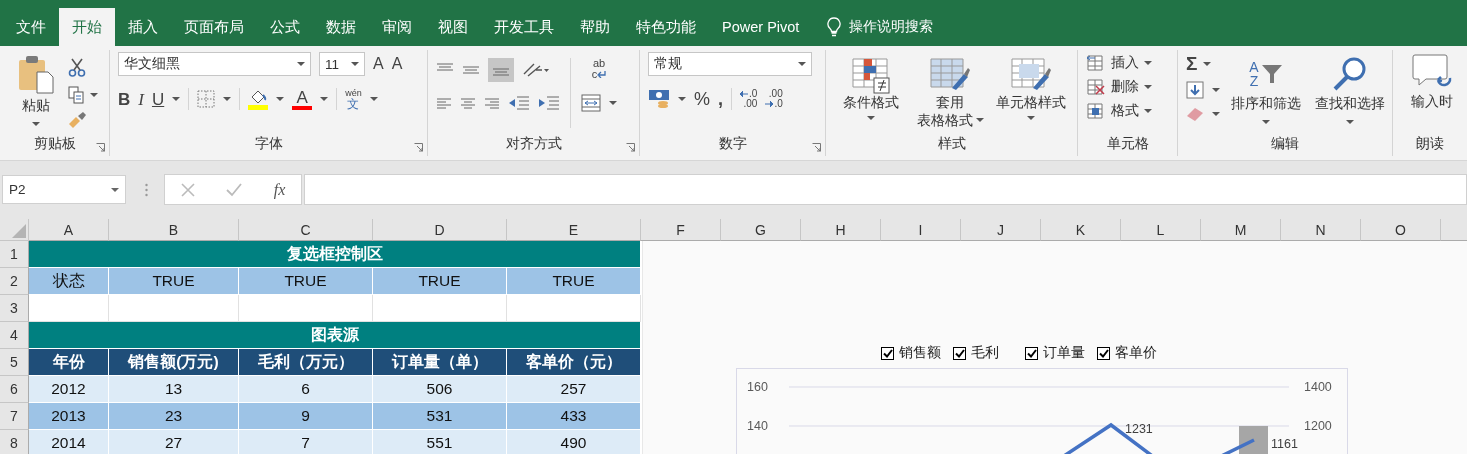 This screenshot has width=1467, height=454. I want to click on ribbon-tab: 文件, so click(31, 27).